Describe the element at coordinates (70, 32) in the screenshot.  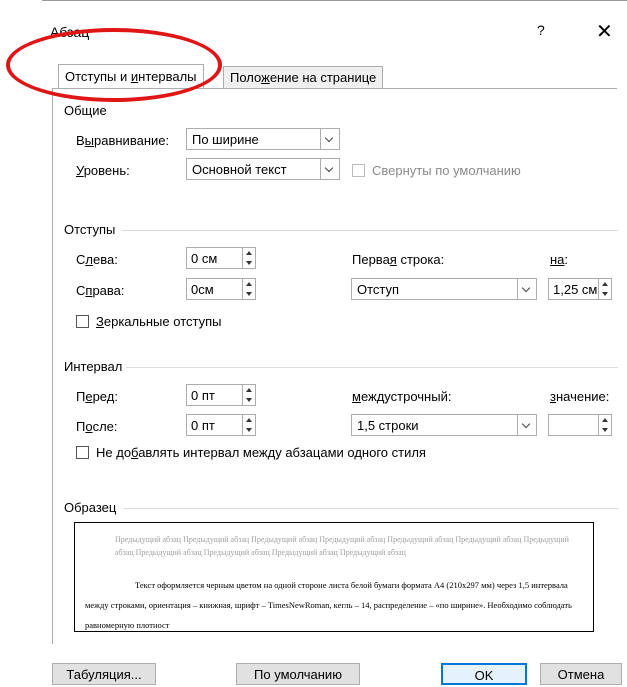
I see `dialog-title: Абзац` at that location.